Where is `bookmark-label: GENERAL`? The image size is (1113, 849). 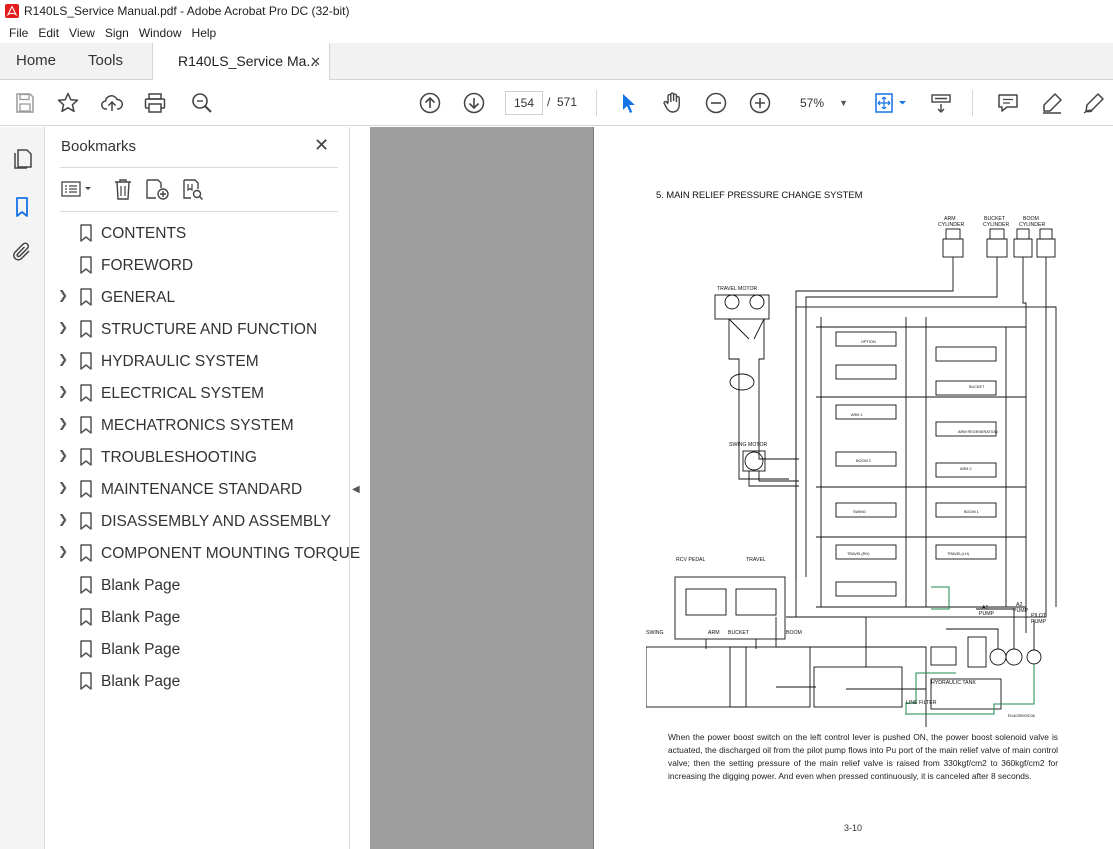 bookmark-label: GENERAL is located at coordinates (138, 297).